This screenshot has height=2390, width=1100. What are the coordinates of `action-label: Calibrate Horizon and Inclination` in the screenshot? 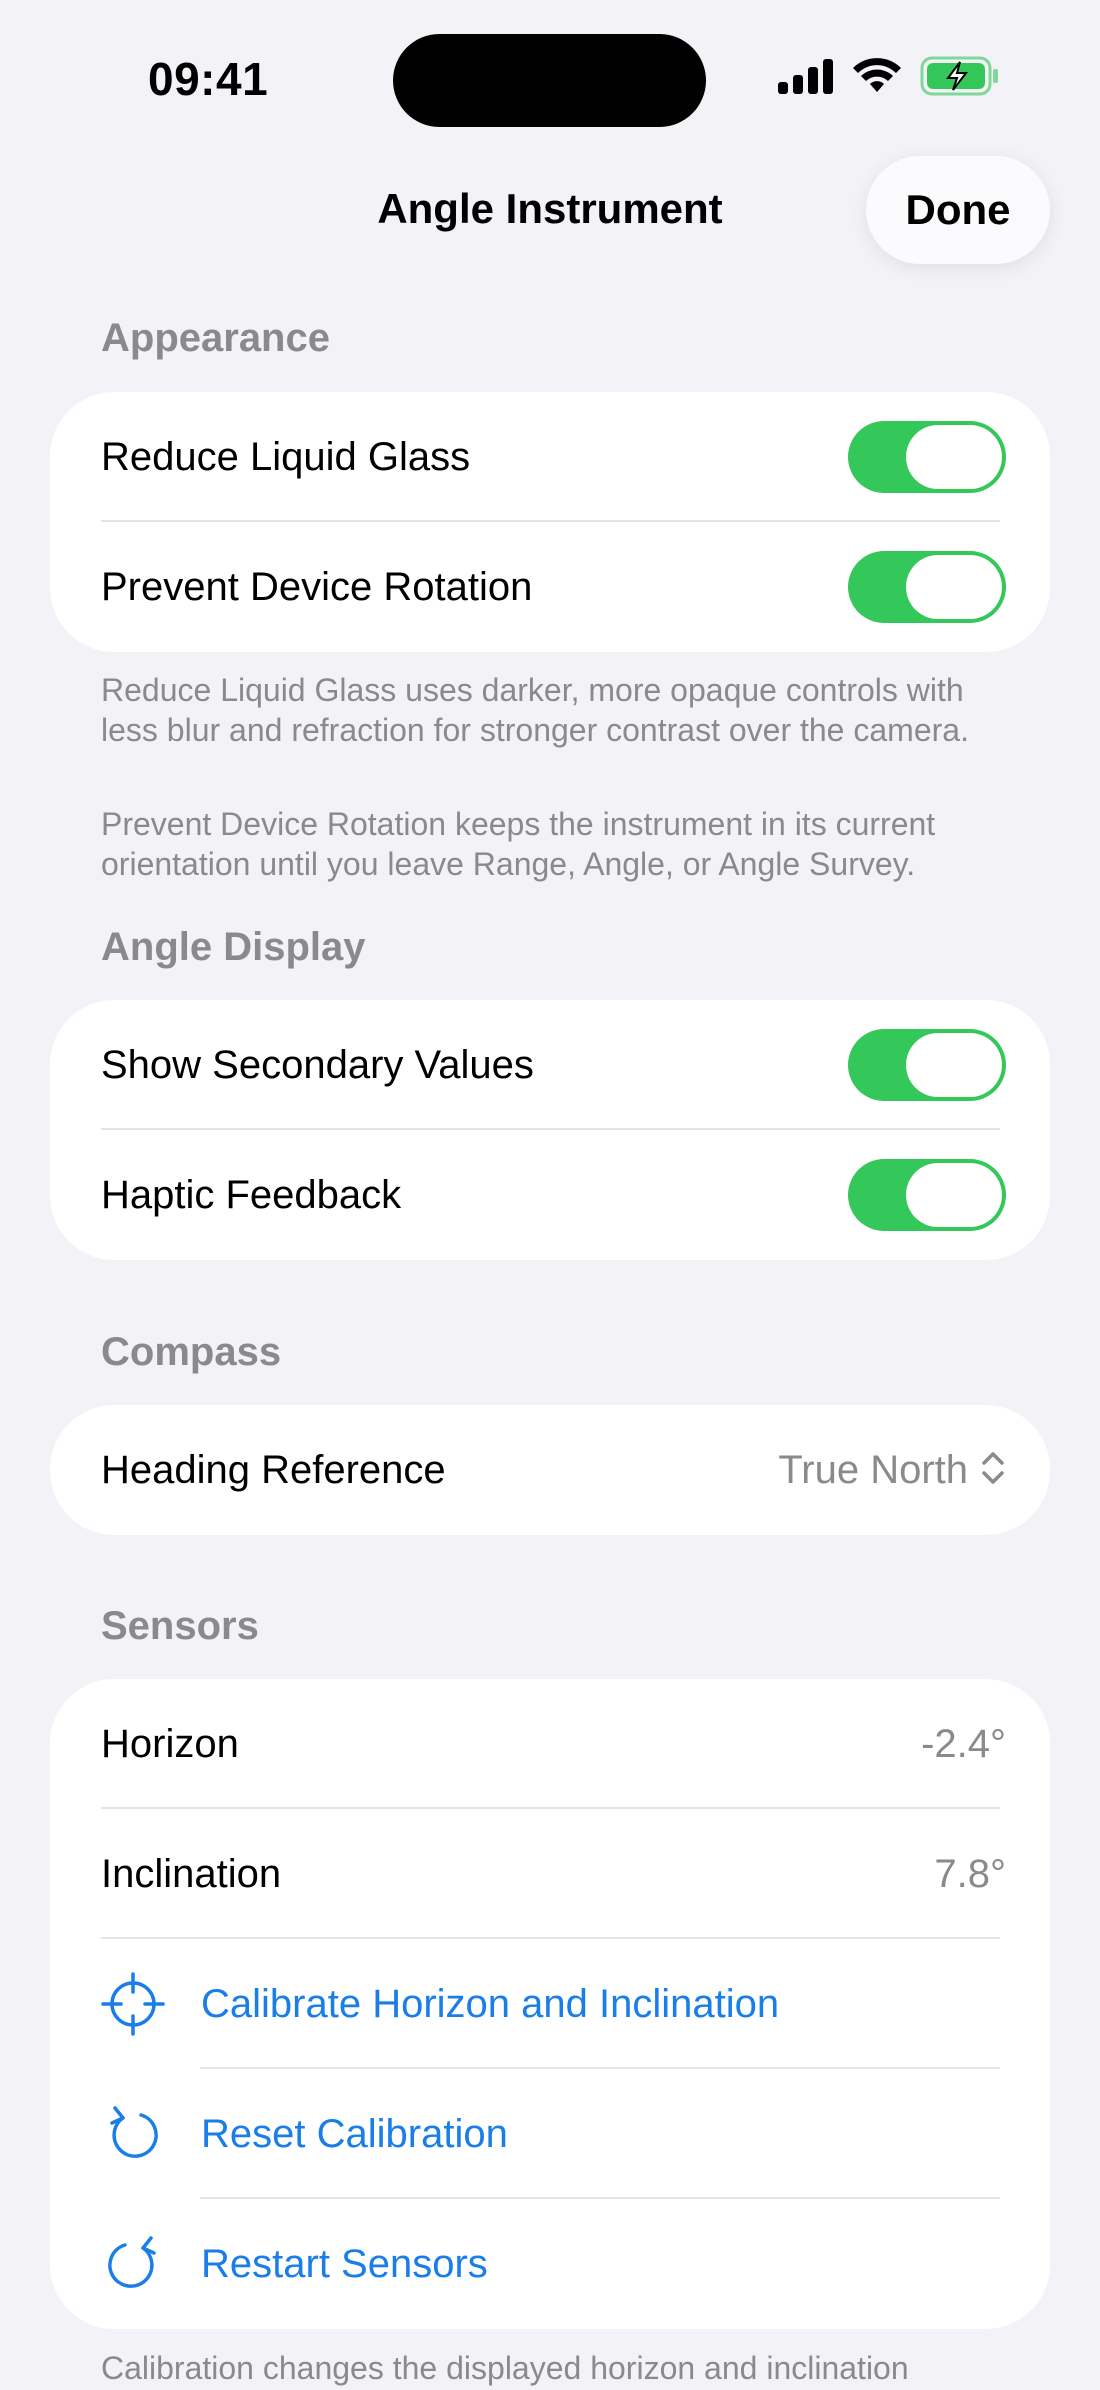 It's located at (490, 2003).